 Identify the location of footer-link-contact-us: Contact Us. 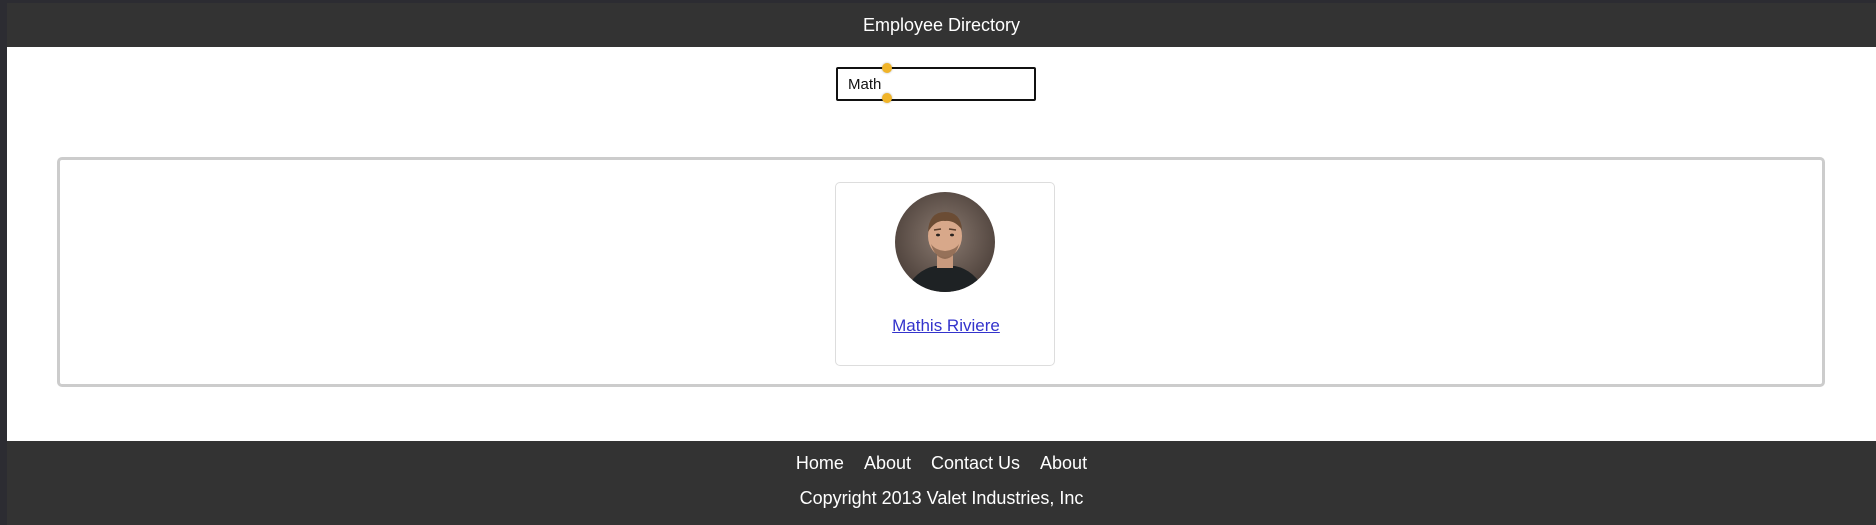
(975, 463).